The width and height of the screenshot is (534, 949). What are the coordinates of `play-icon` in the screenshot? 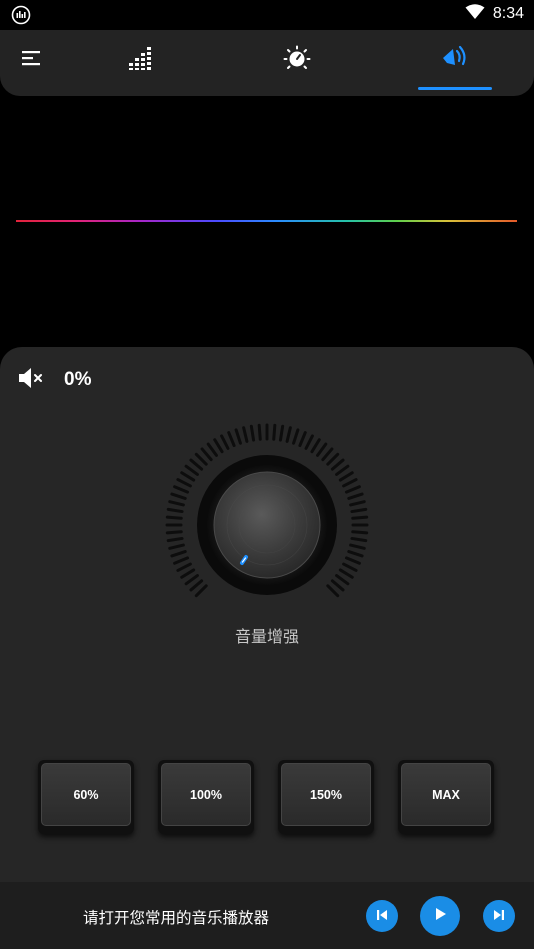 It's located at (440, 916).